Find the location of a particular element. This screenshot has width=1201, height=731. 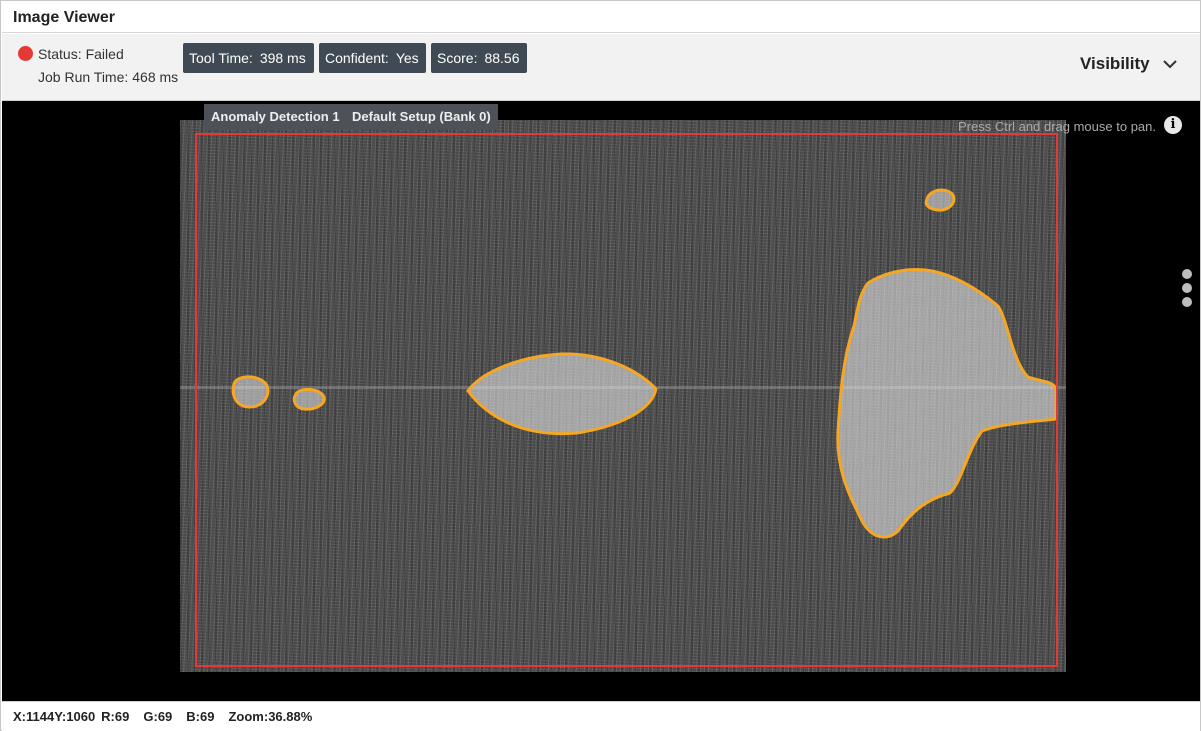

visibility-dropdown: Visibility is located at coordinates (1115, 64).